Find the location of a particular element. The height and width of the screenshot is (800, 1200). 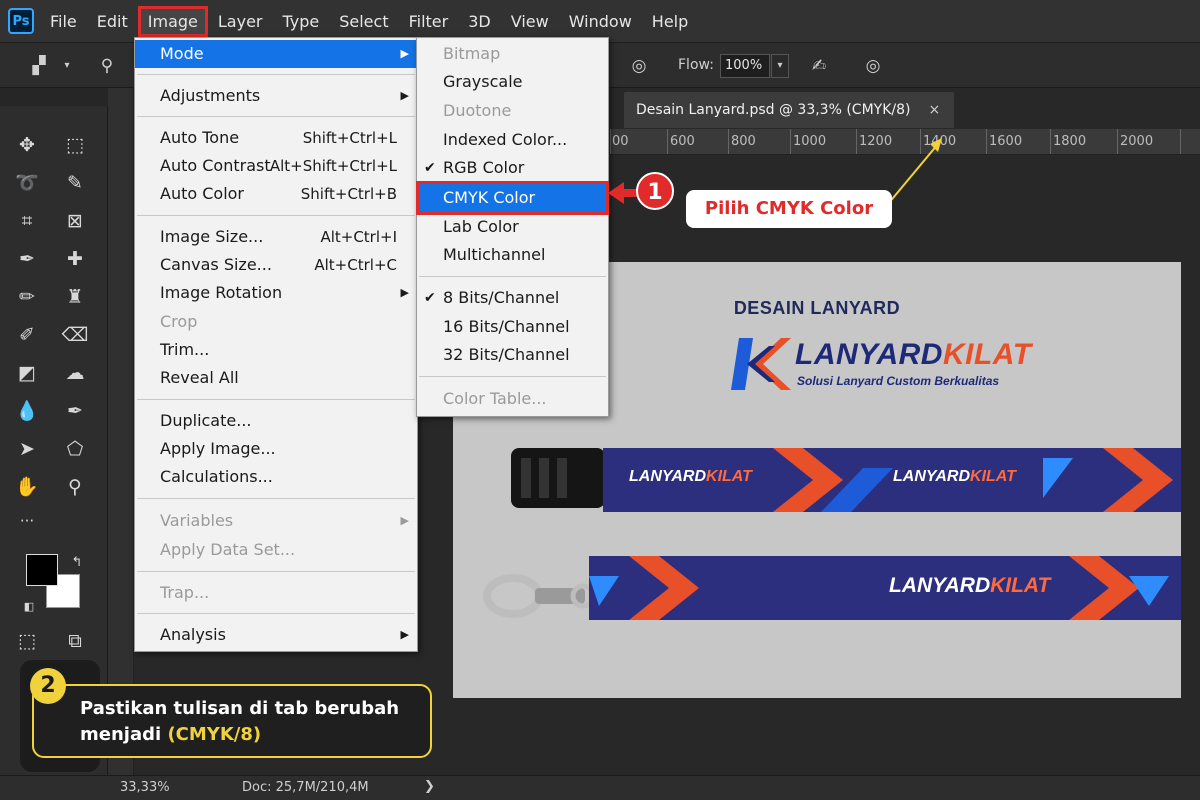

mode-grayscale: Grayscale is located at coordinates (512, 82).